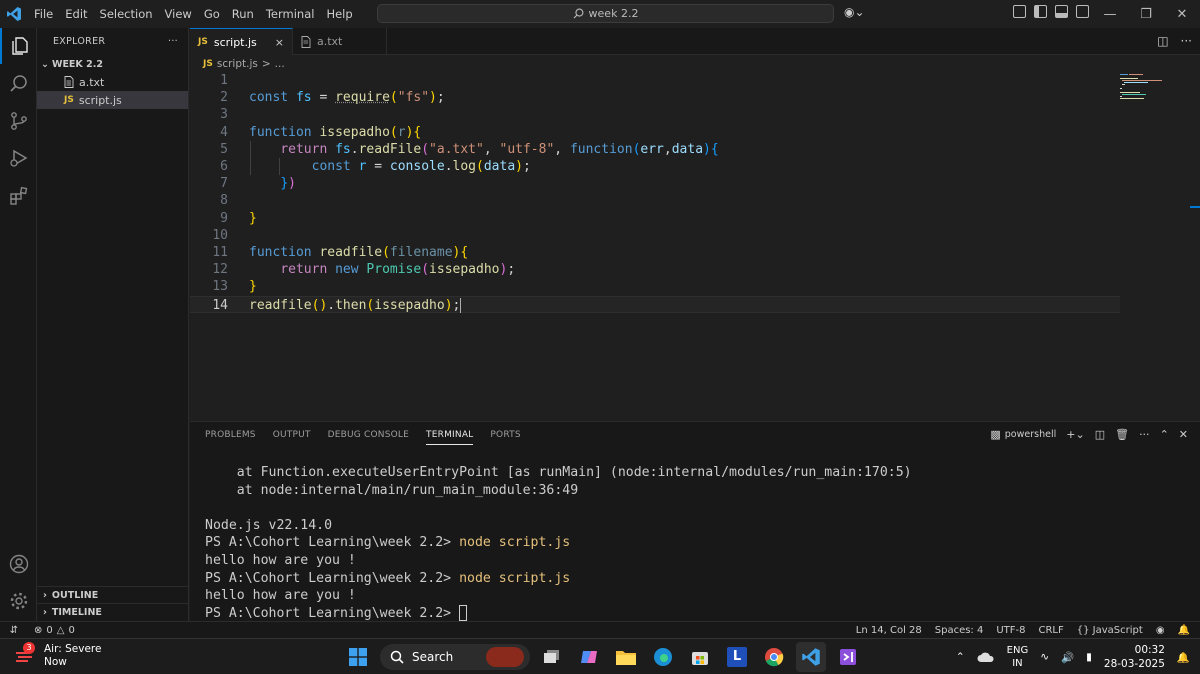 The width and height of the screenshot is (1200, 674). What do you see at coordinates (1183, 657) in the screenshot?
I see `notifications-icon: 🔔` at bounding box center [1183, 657].